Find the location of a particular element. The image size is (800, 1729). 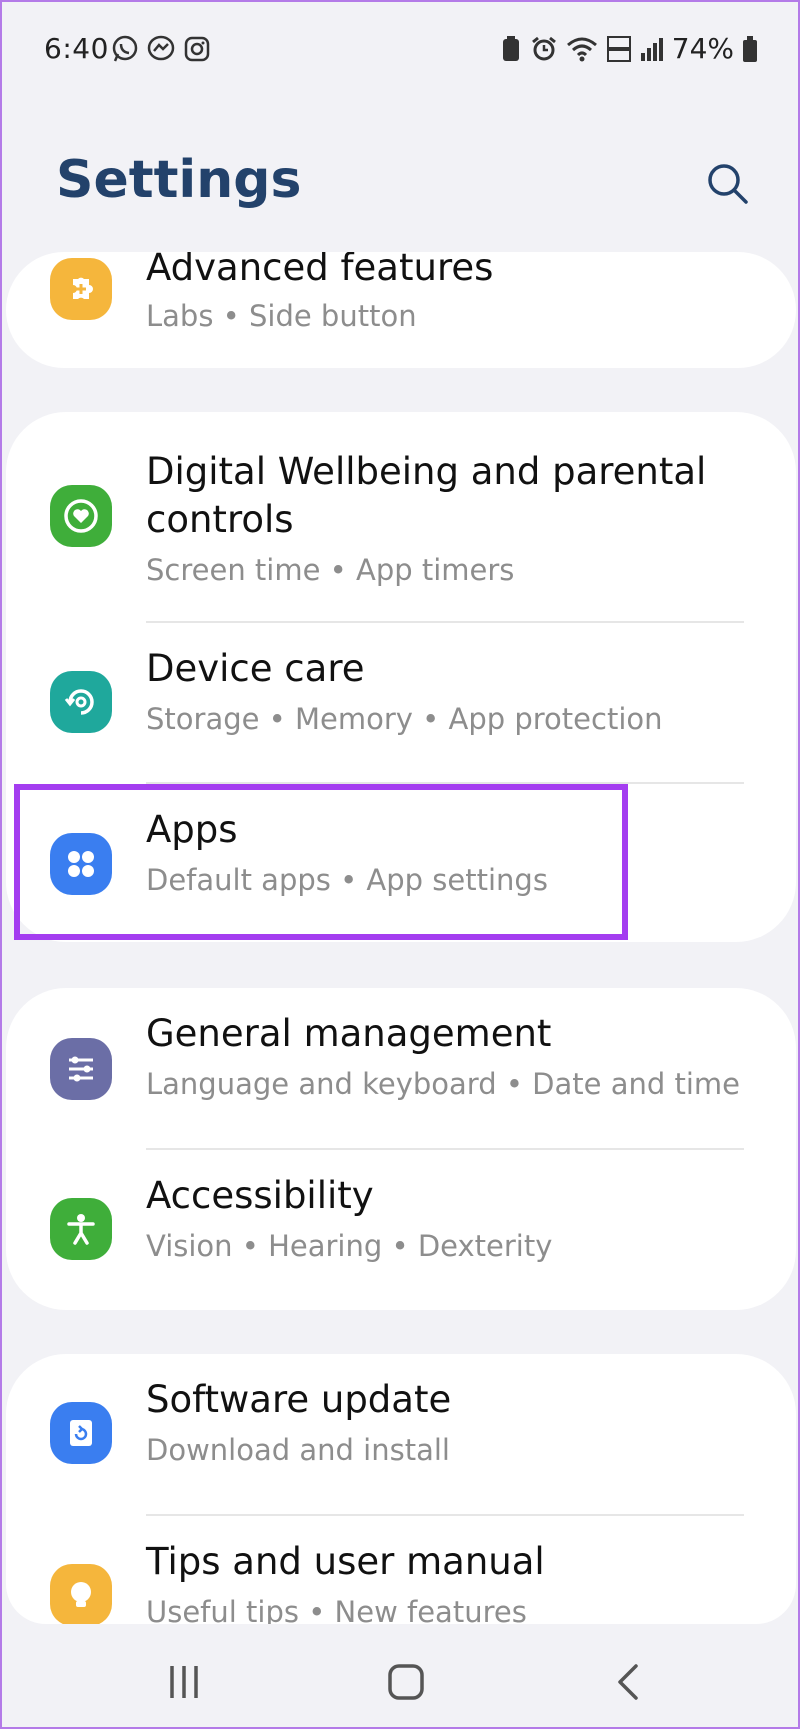

search-button is located at coordinates (728, 184).